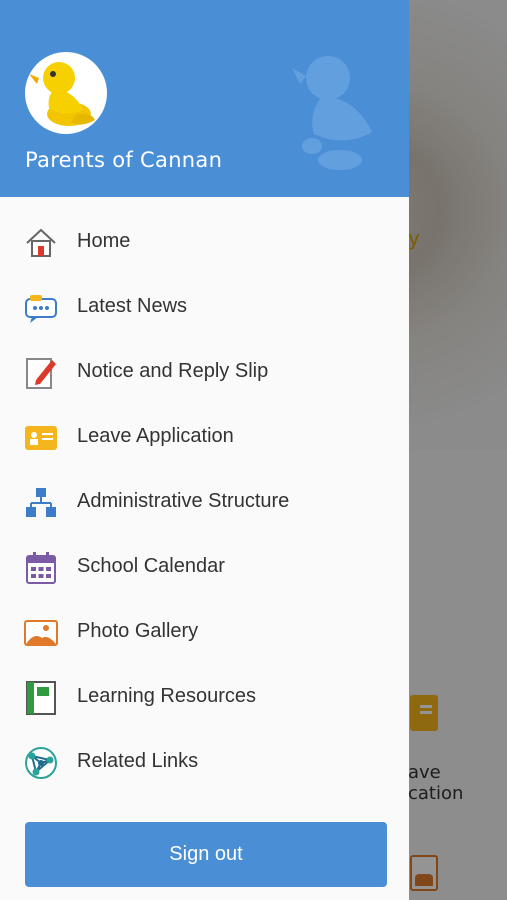 This screenshot has width=507, height=900. Describe the element at coordinates (151, 566) in the screenshot. I see `menu-label-school-calendar: School Calendar` at that location.